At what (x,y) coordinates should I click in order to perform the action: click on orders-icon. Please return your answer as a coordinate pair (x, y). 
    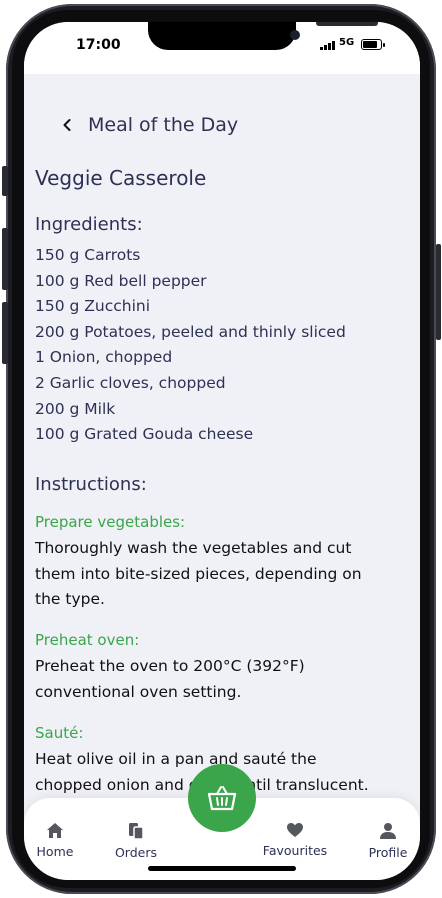
    Looking at the image, I should click on (136, 831).